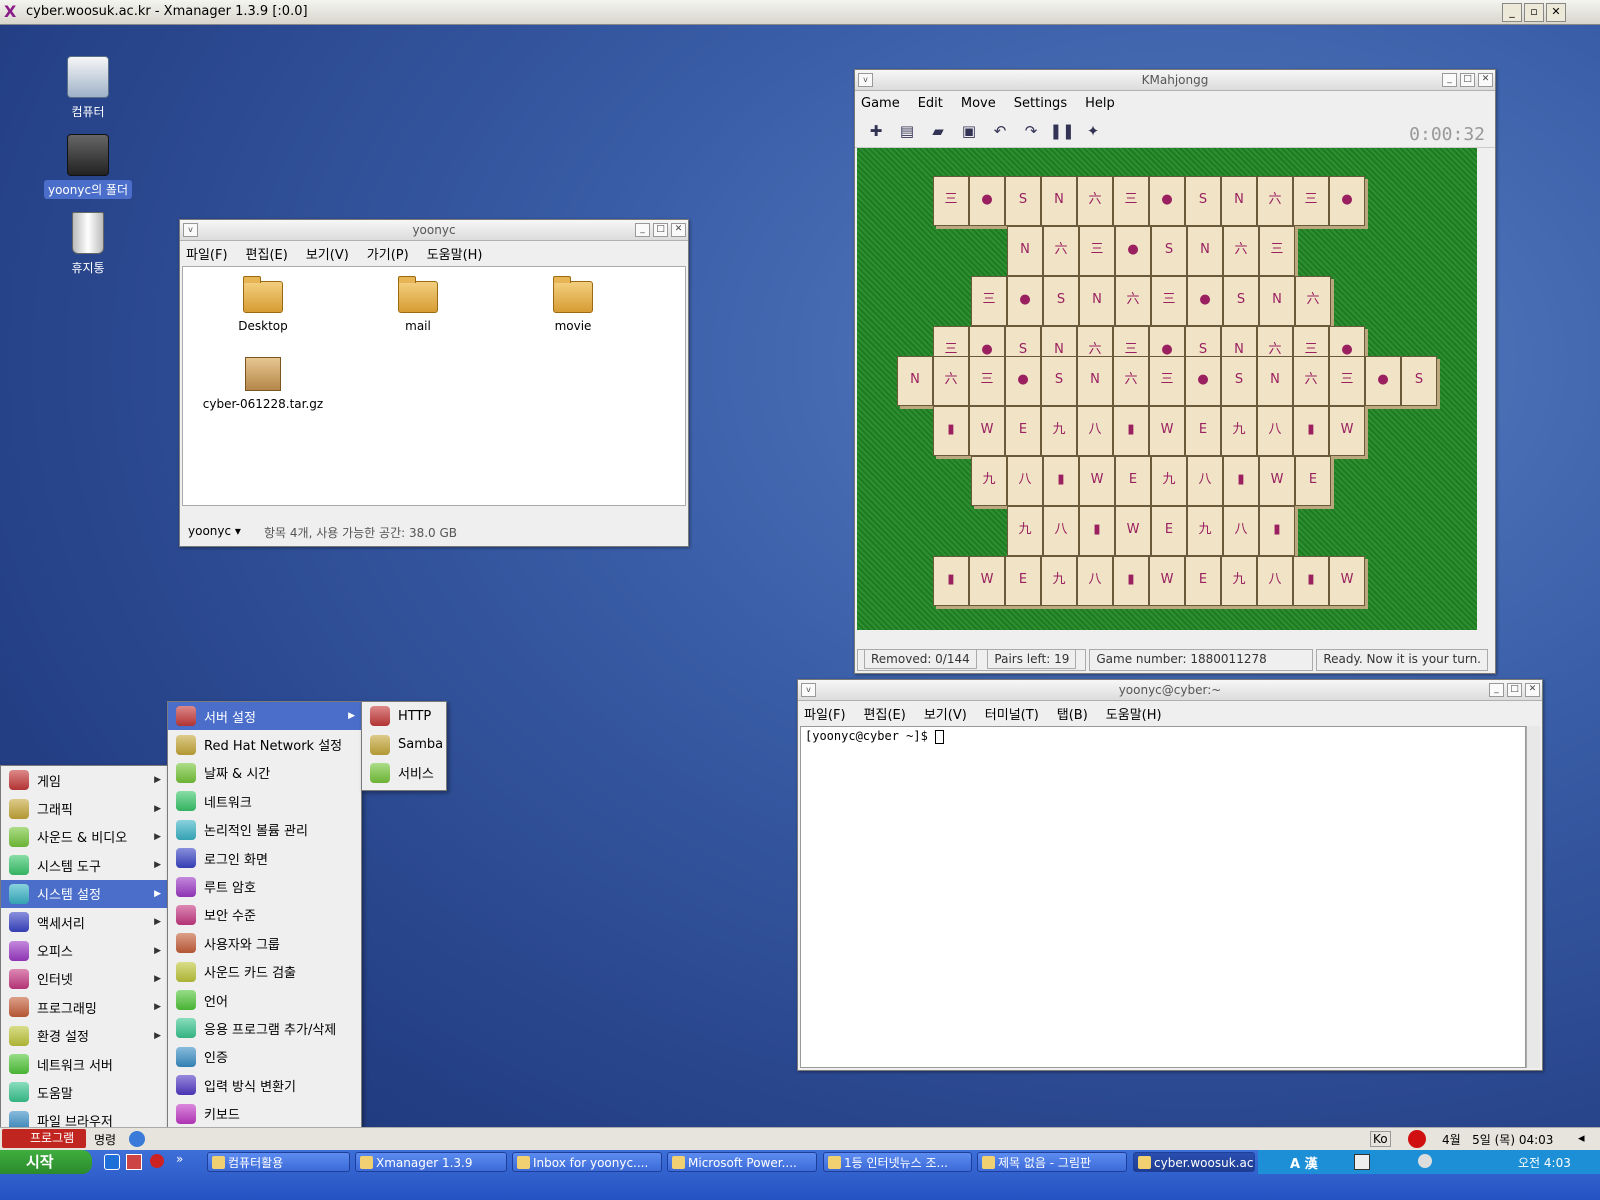  What do you see at coordinates (1093, 131) in the screenshot?
I see `hint-wand-icon: ✦` at bounding box center [1093, 131].